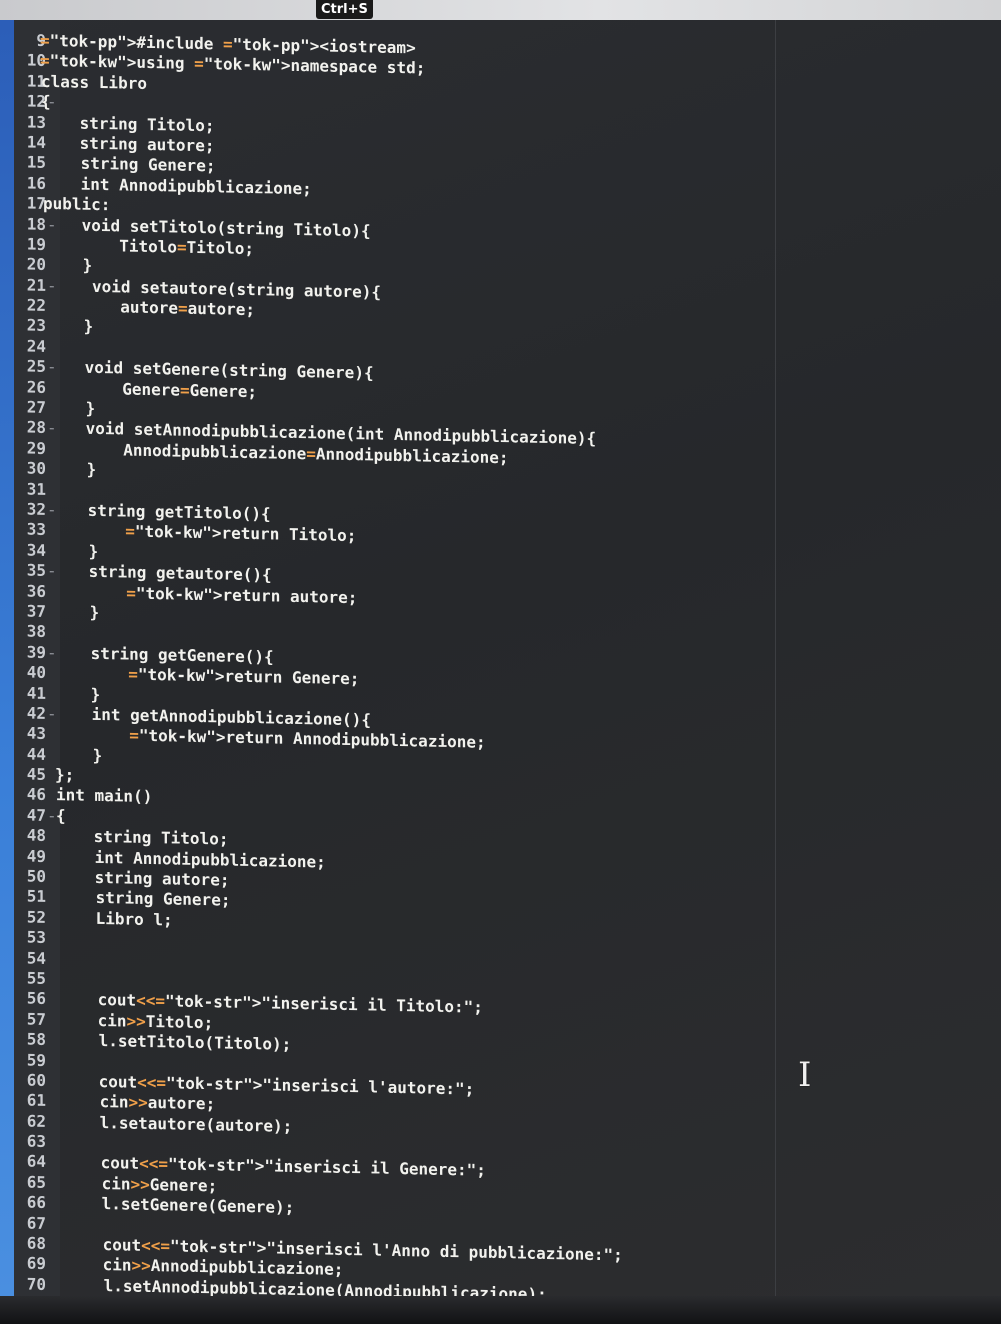 This screenshot has width=1001, height=1324. I want to click on line-number: 50, so click(36, 876).